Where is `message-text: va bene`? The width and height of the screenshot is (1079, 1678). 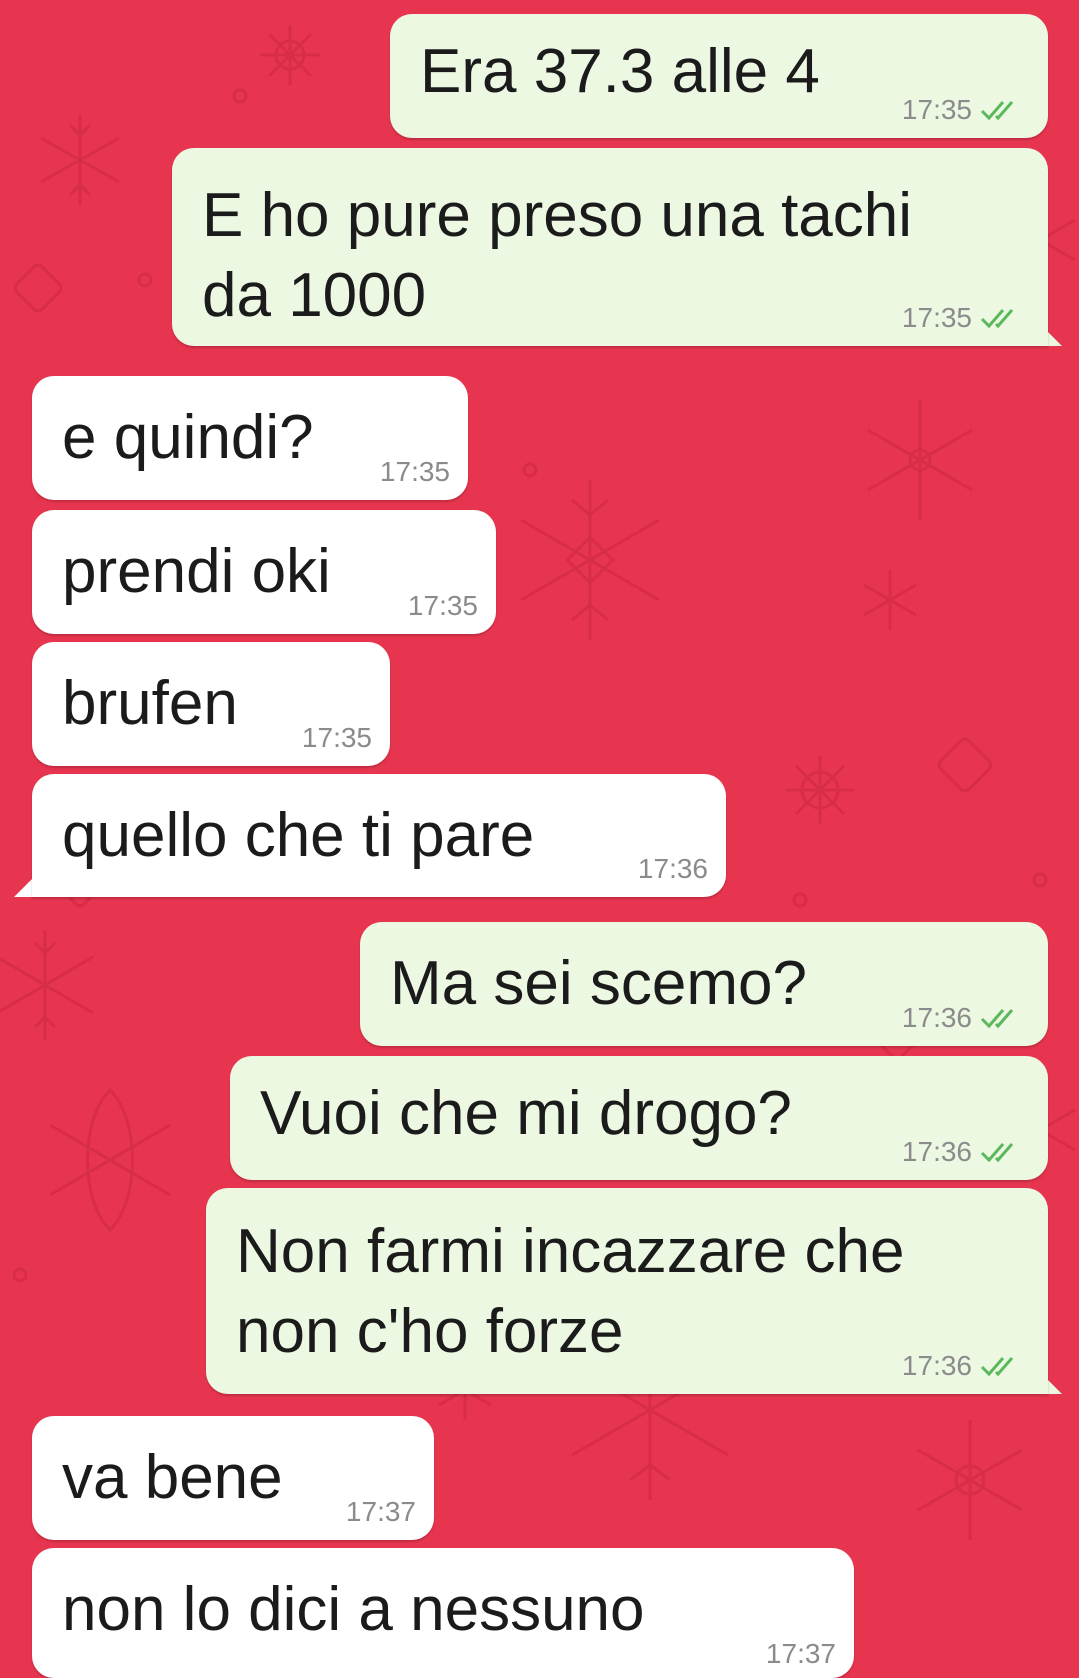 message-text: va bene is located at coordinates (172, 1477).